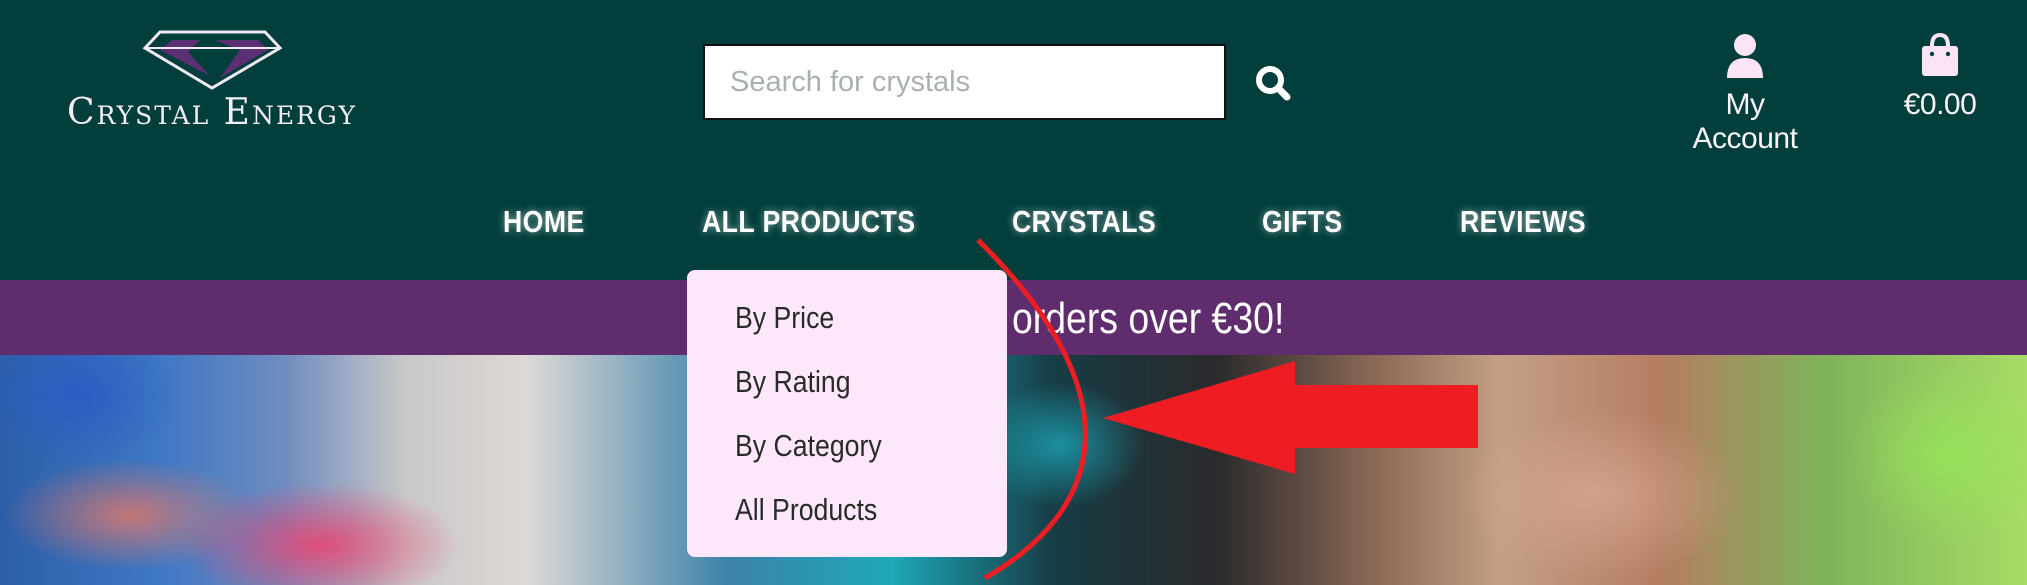 The width and height of the screenshot is (2027, 585). I want to click on dropdown-item-by-rating: By Rating, so click(793, 382).